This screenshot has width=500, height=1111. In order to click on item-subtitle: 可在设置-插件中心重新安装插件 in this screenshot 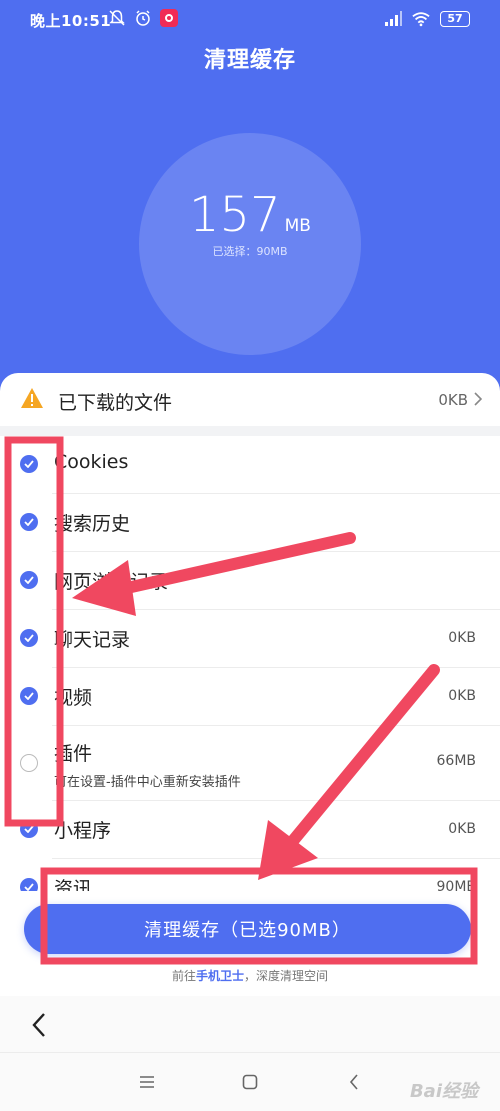, I will do `click(147, 782)`.